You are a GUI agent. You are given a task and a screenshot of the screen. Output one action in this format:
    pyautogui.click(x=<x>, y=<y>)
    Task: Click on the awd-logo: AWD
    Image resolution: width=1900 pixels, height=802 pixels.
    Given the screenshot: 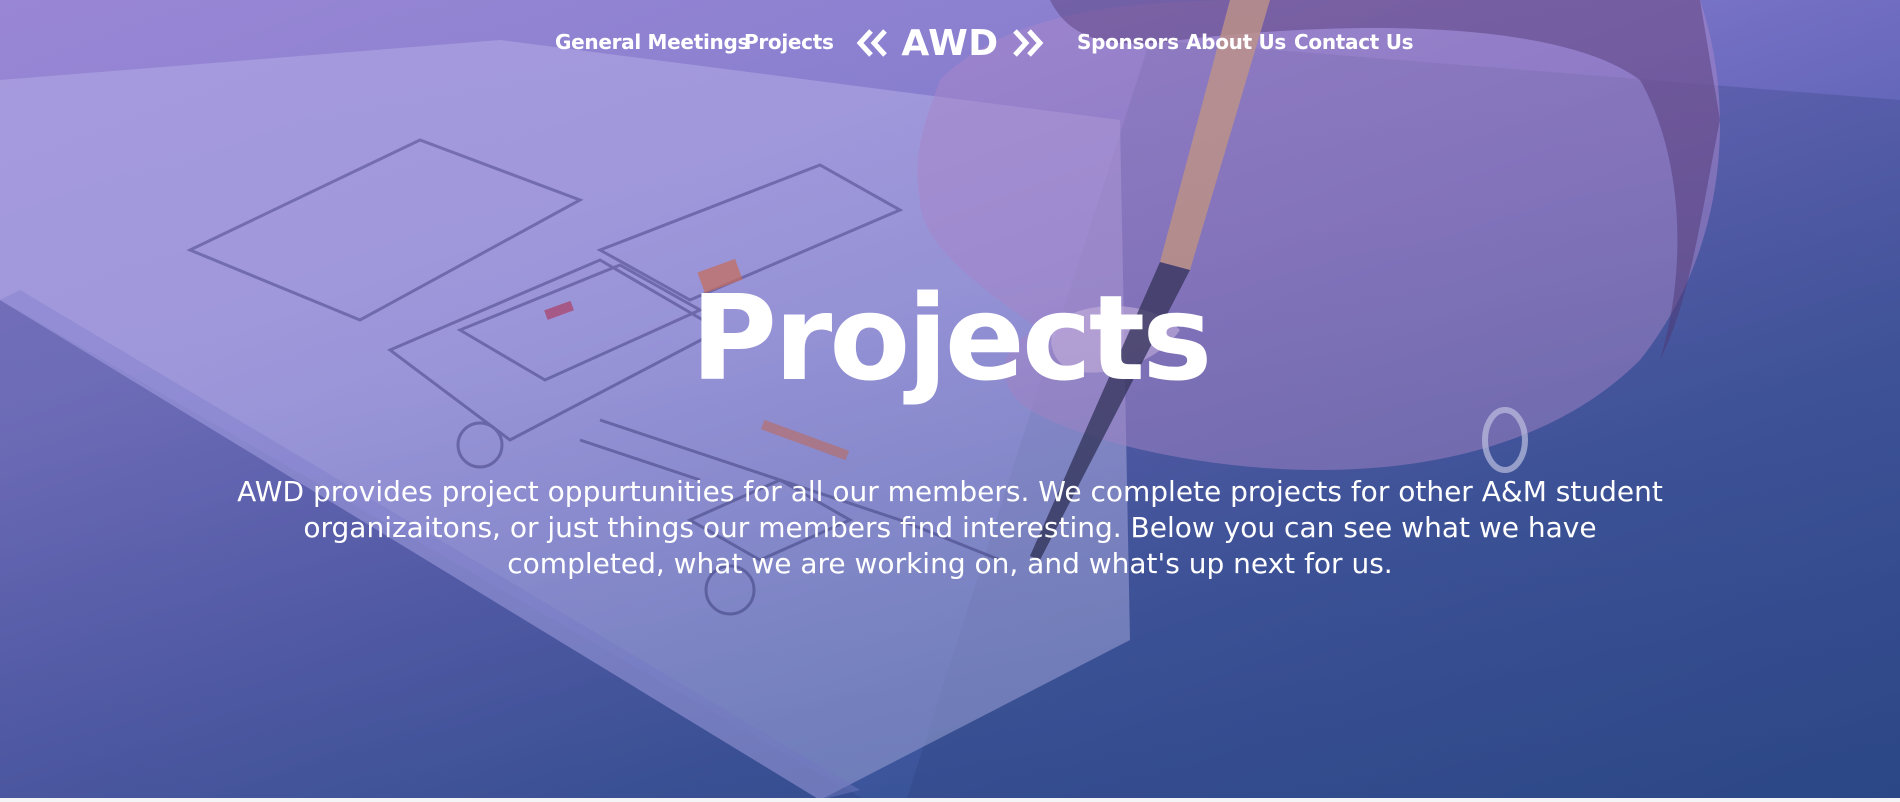 What is the action you would take?
    pyautogui.click(x=950, y=43)
    